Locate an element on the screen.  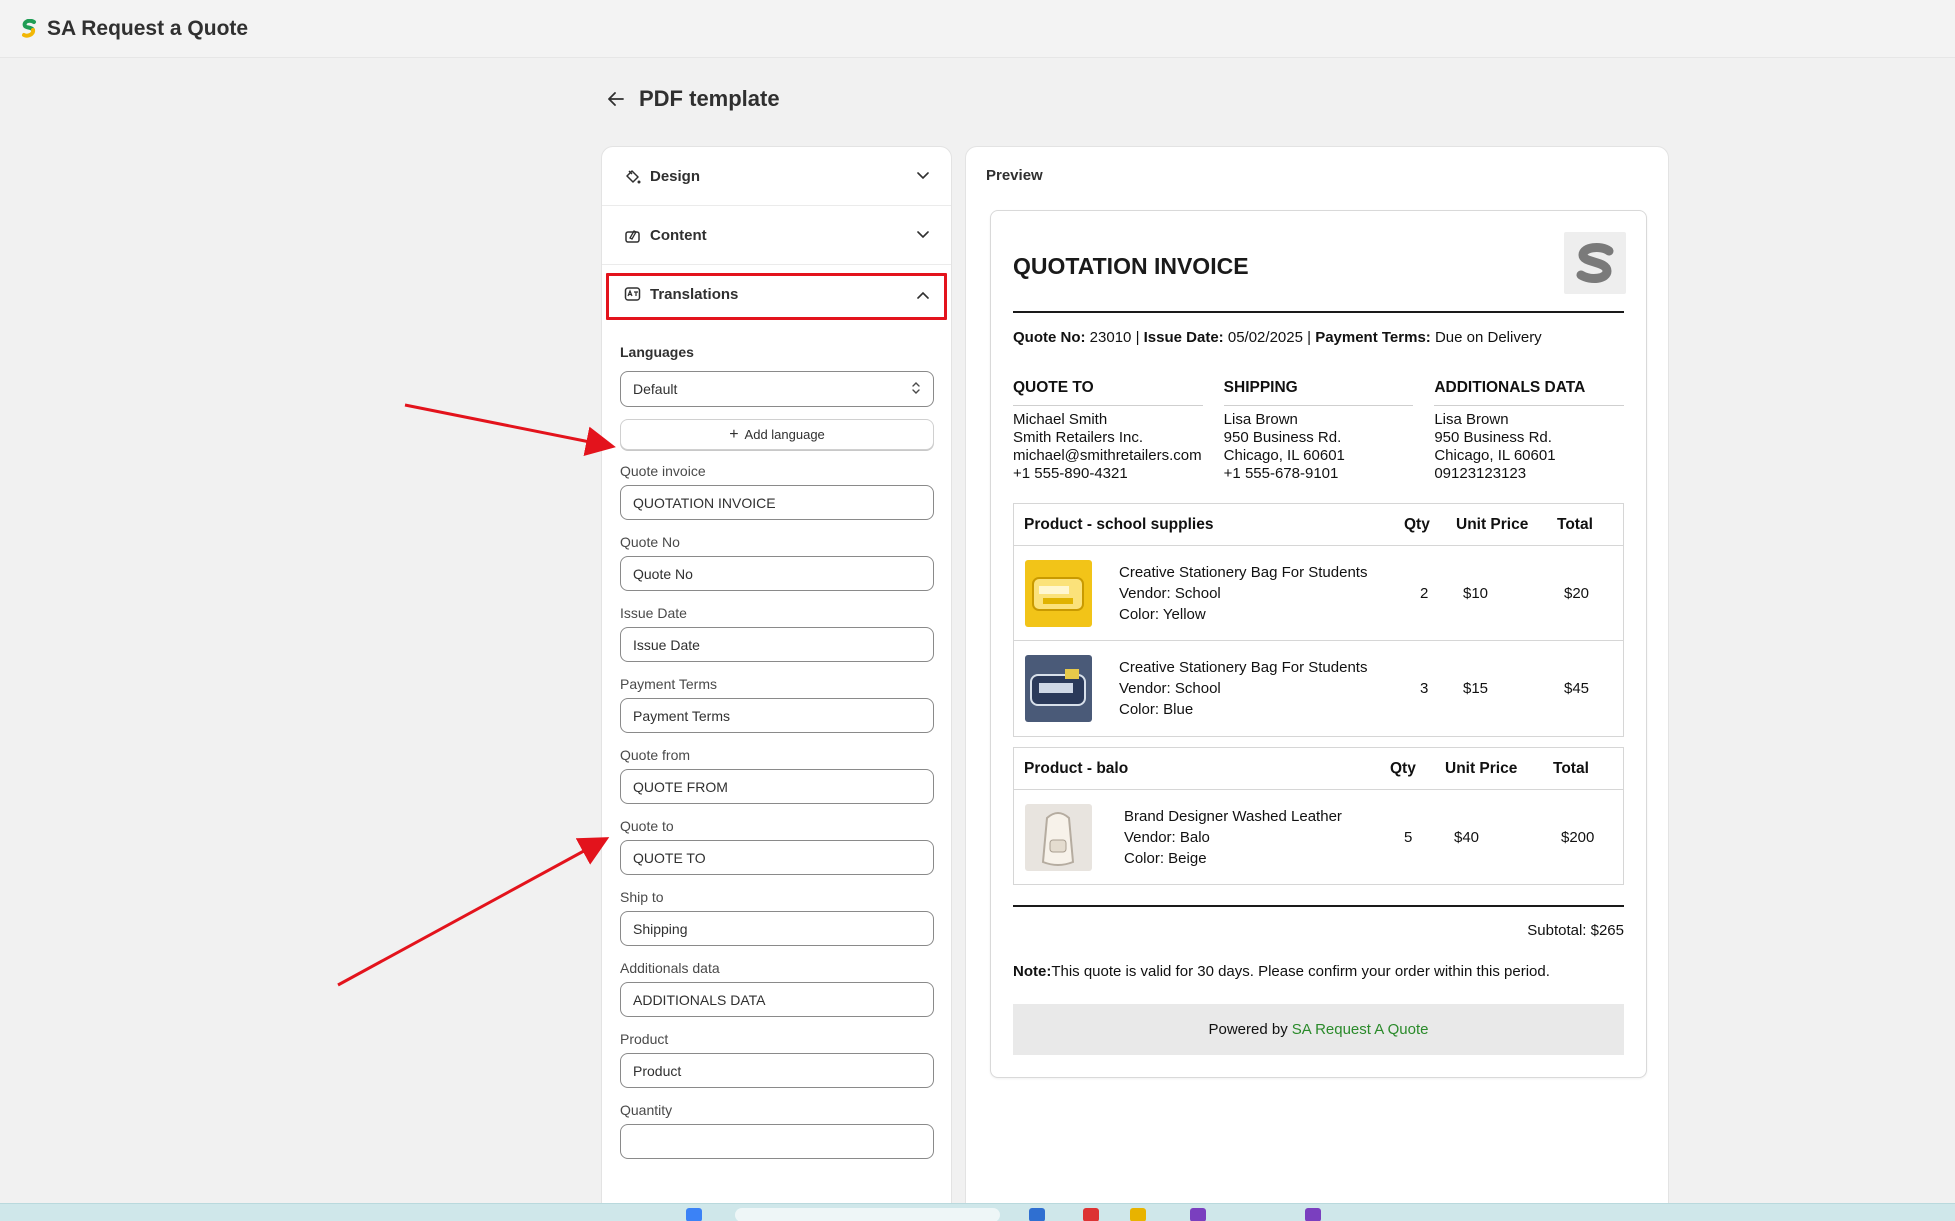
product-header: Product - balo is located at coordinates (1076, 768).